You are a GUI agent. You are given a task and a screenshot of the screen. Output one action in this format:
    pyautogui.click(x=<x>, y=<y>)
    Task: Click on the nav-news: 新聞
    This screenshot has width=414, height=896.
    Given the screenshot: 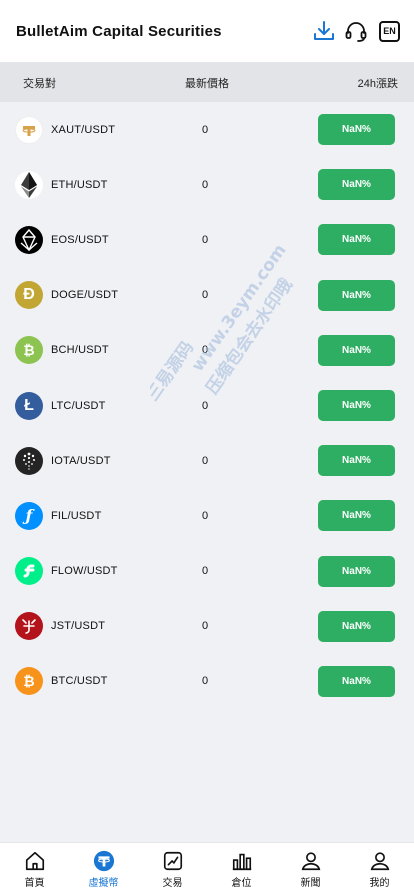 What is the action you would take?
    pyautogui.click(x=310, y=869)
    